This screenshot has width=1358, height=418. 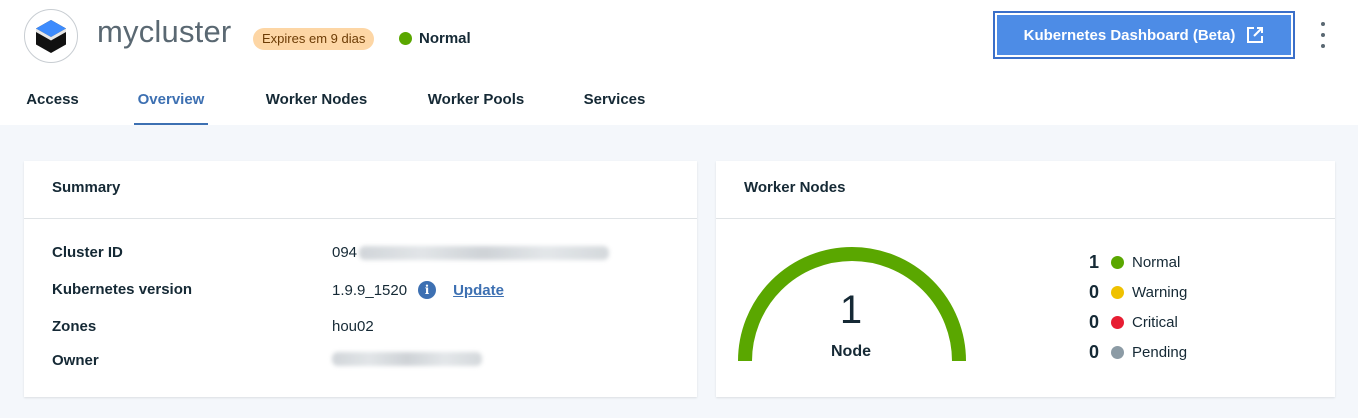 What do you see at coordinates (1323, 35) in the screenshot?
I see `overflow-menu-icon` at bounding box center [1323, 35].